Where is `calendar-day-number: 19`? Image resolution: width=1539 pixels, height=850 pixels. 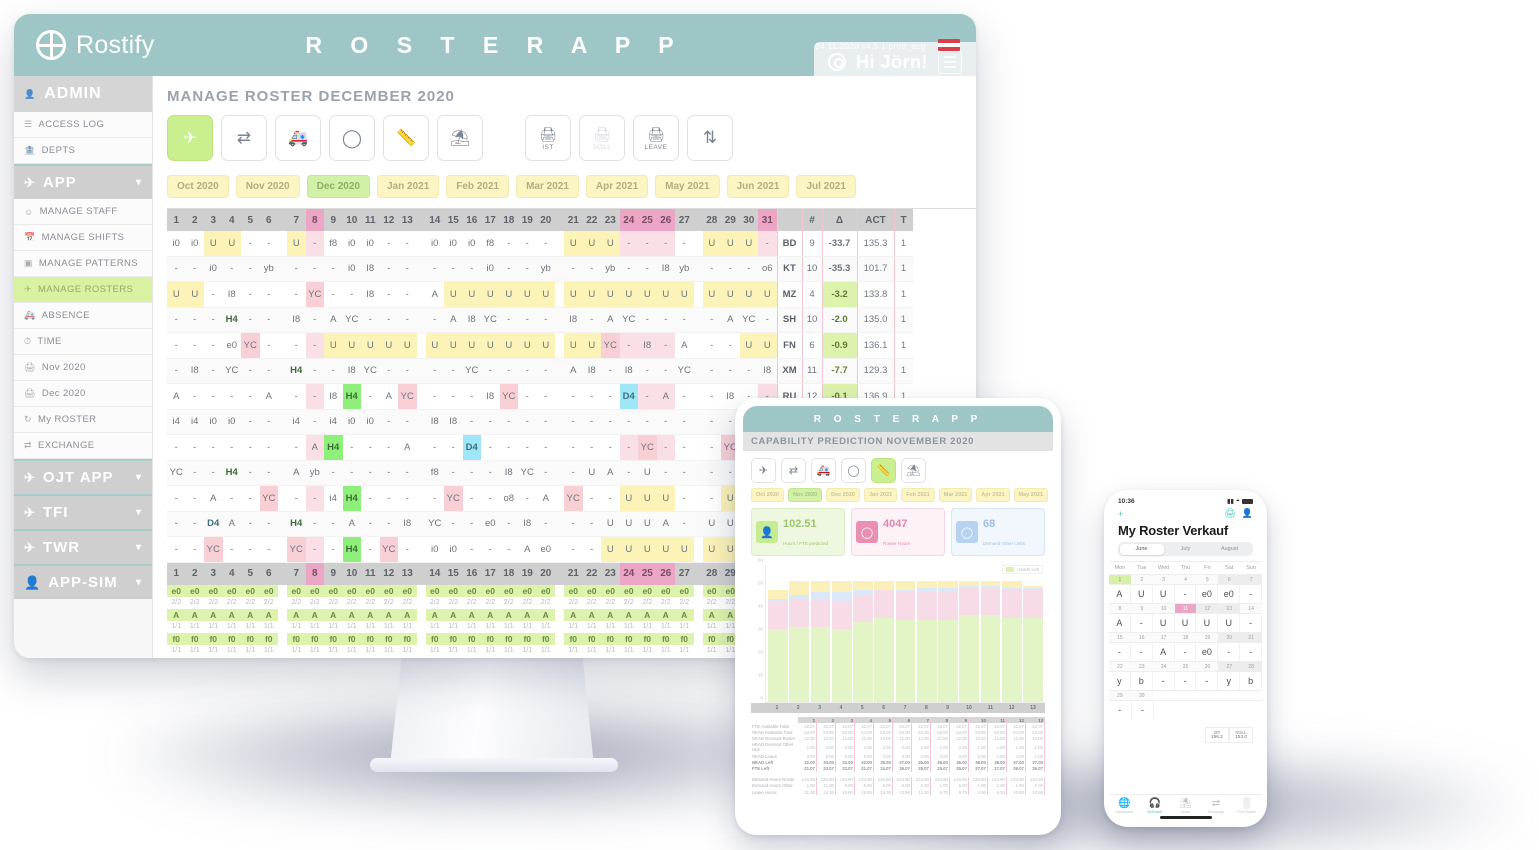 calendar-day-number: 19 is located at coordinates (1207, 637).